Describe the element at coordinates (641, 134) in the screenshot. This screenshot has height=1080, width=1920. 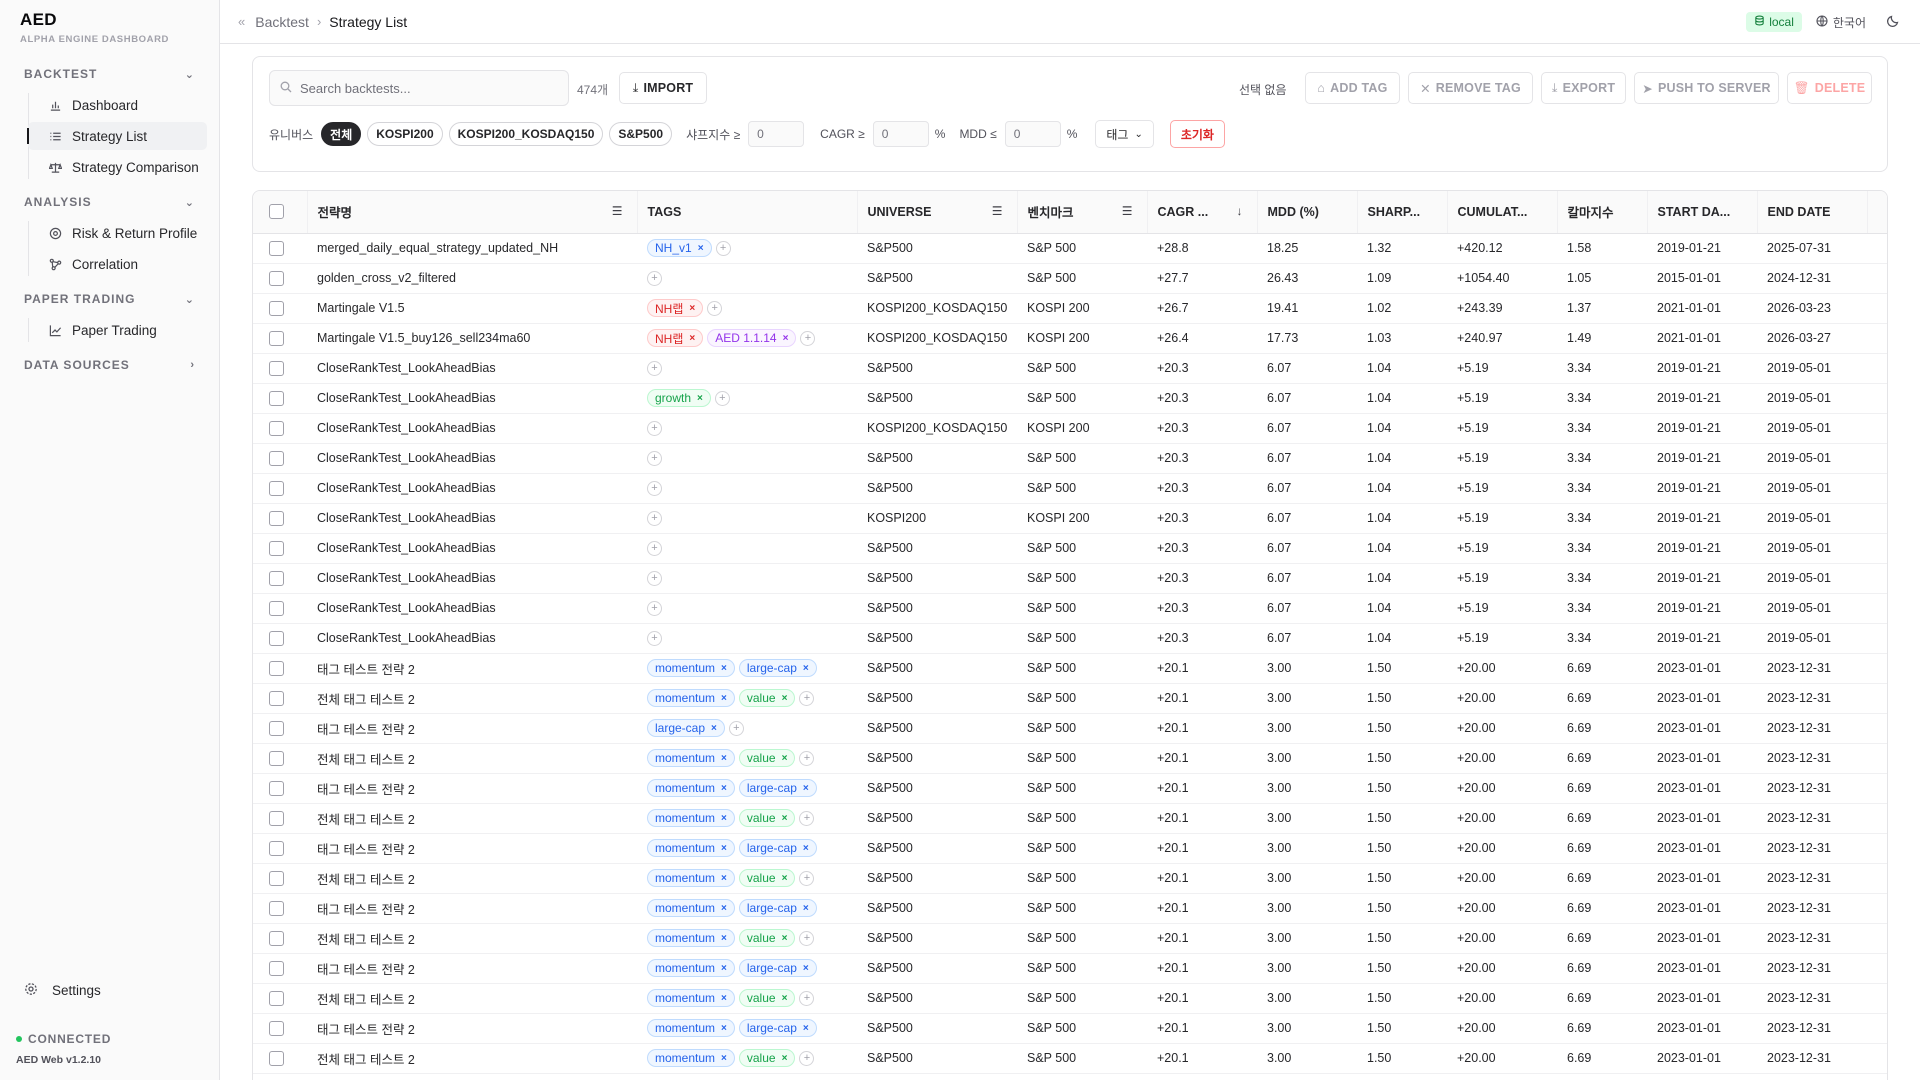
I see `universe-option-sp500: S&P500` at that location.